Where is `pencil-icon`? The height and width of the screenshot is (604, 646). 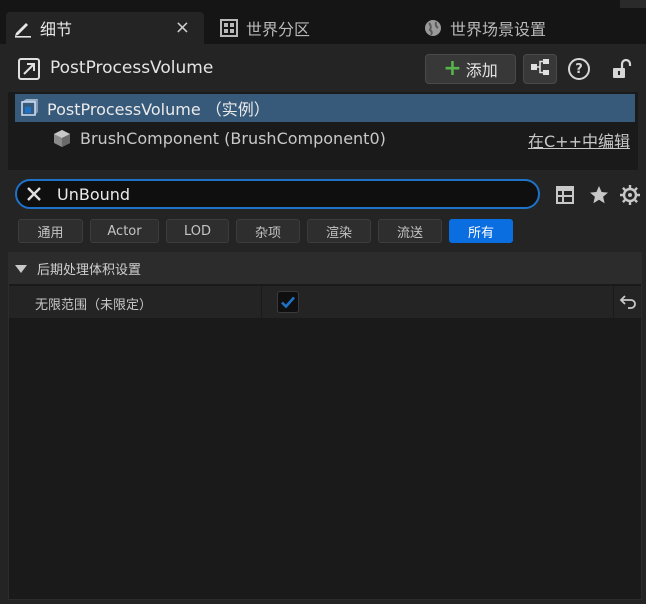 pencil-icon is located at coordinates (23, 28).